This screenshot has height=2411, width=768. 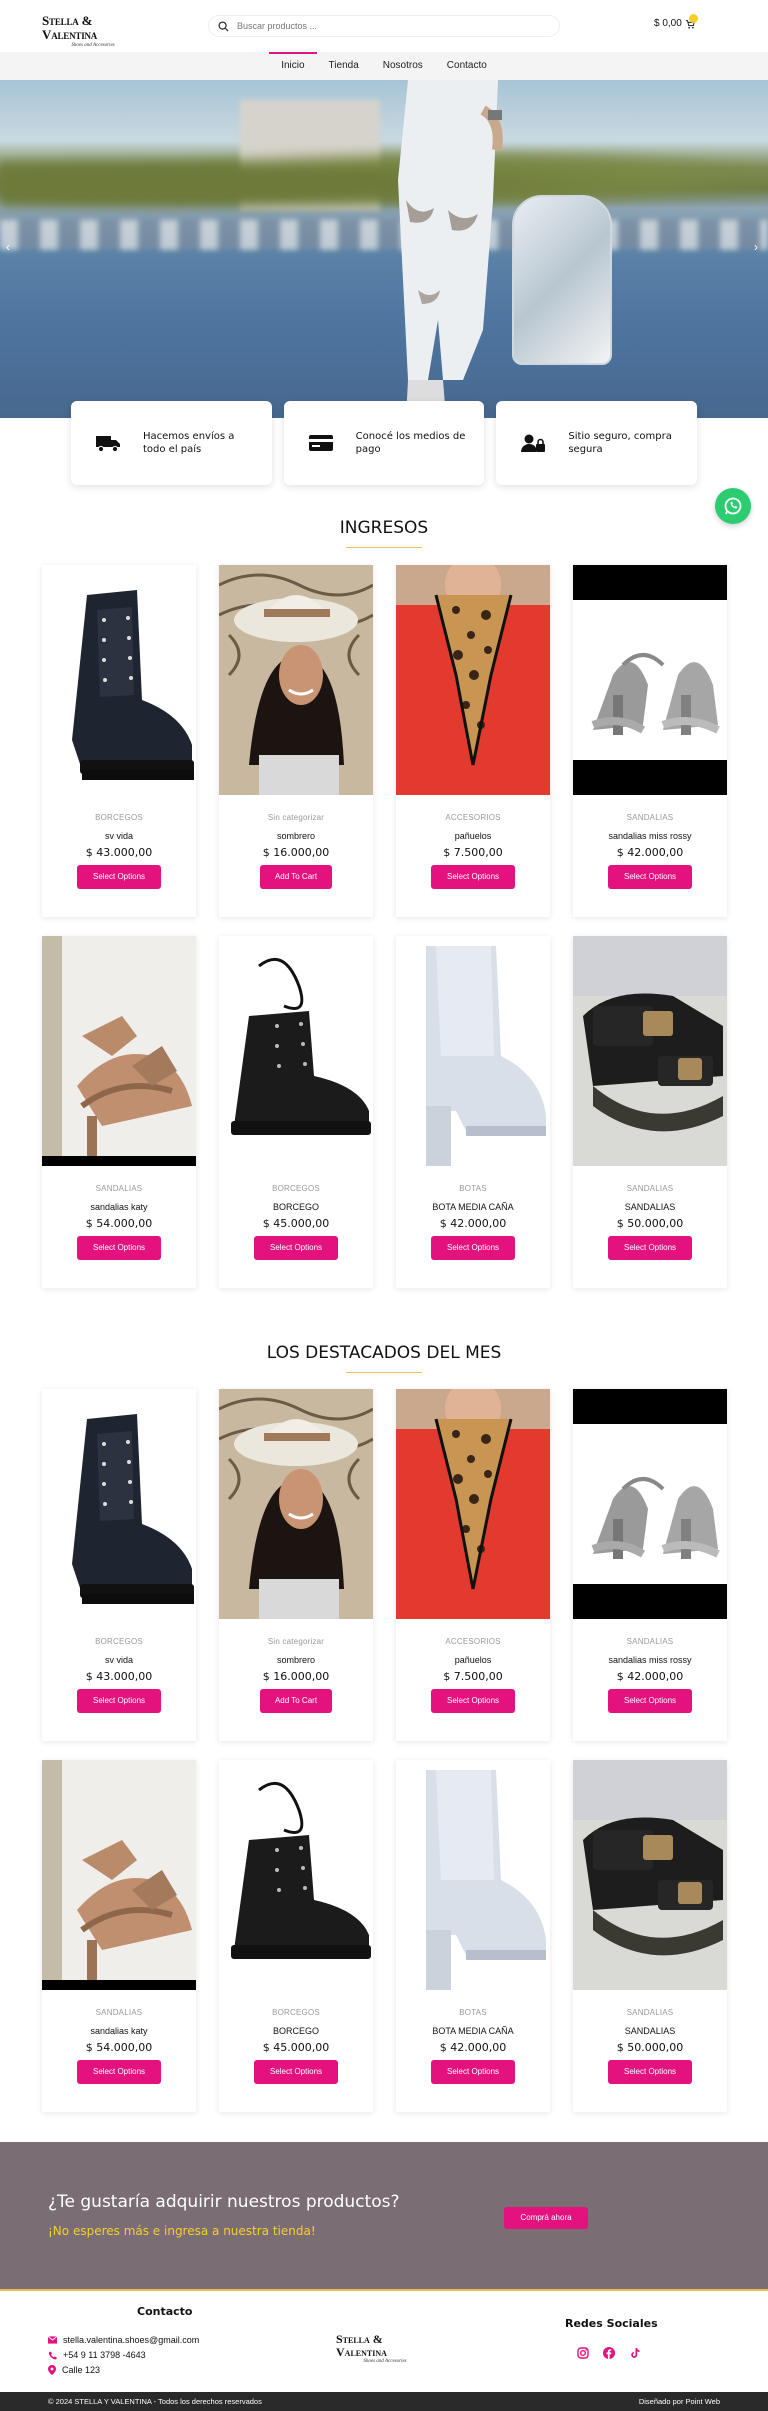 I want to click on nav-item-inicio: Inicio, so click(x=293, y=66).